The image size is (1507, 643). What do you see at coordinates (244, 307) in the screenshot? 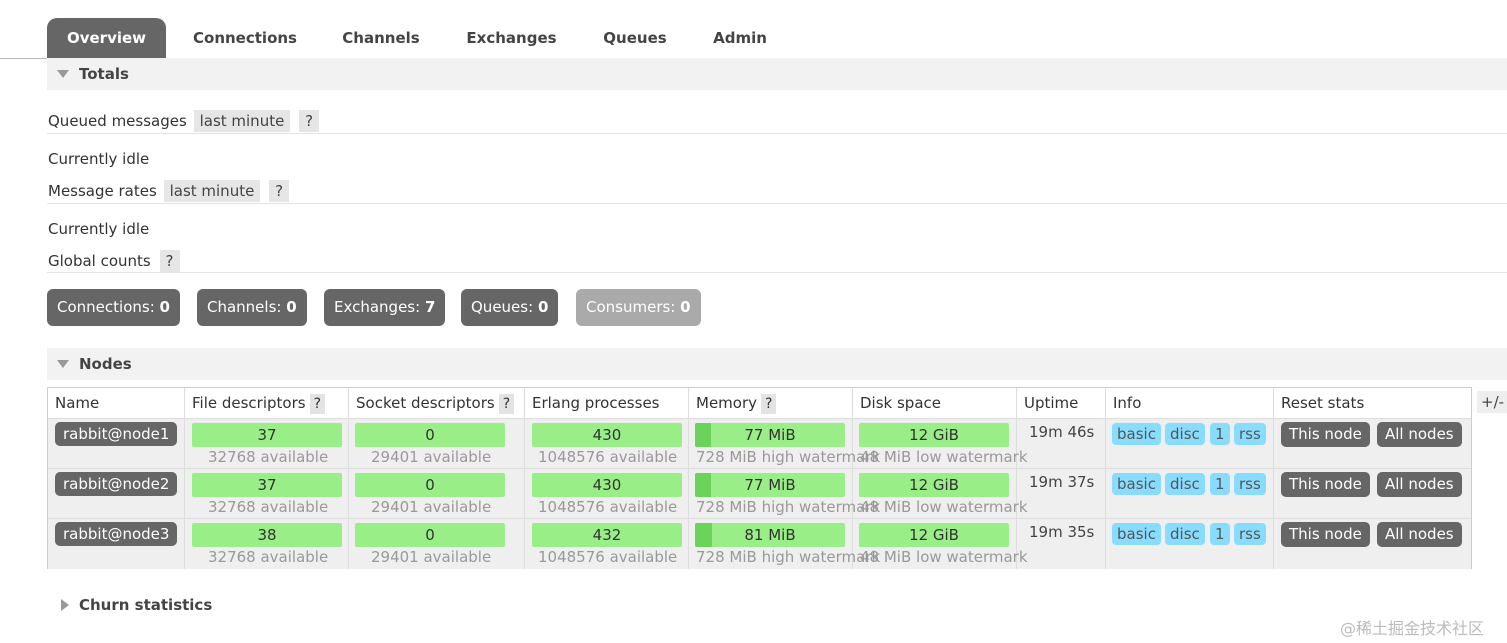
I see `count-label: Channels:` at bounding box center [244, 307].